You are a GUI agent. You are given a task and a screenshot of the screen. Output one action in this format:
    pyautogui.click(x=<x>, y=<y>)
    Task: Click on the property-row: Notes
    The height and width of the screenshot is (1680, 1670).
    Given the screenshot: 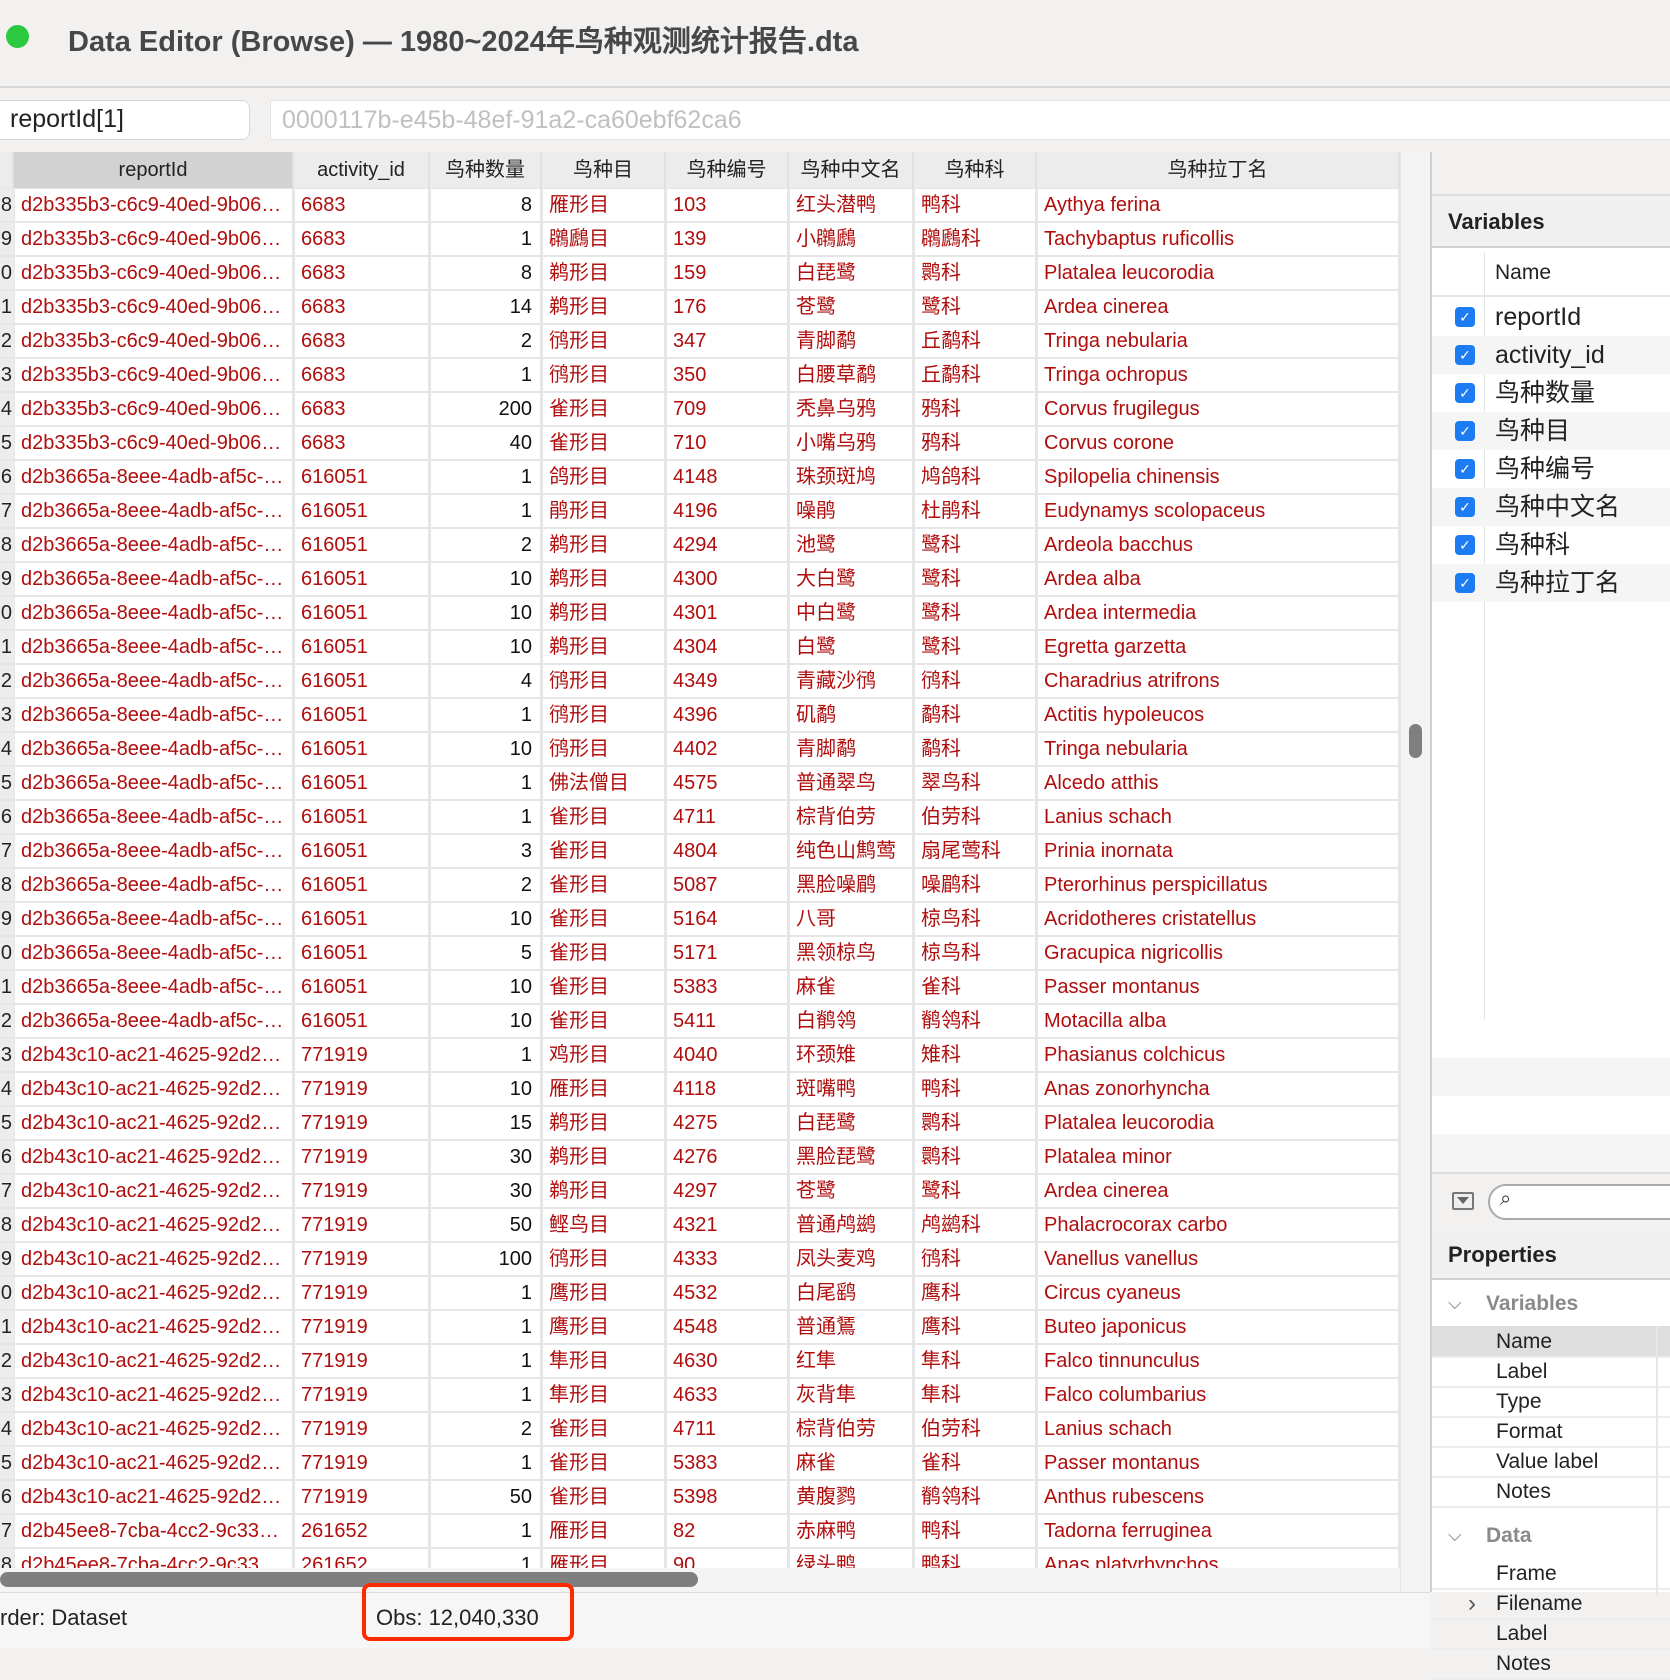 What is the action you would take?
    pyautogui.click(x=1551, y=1492)
    